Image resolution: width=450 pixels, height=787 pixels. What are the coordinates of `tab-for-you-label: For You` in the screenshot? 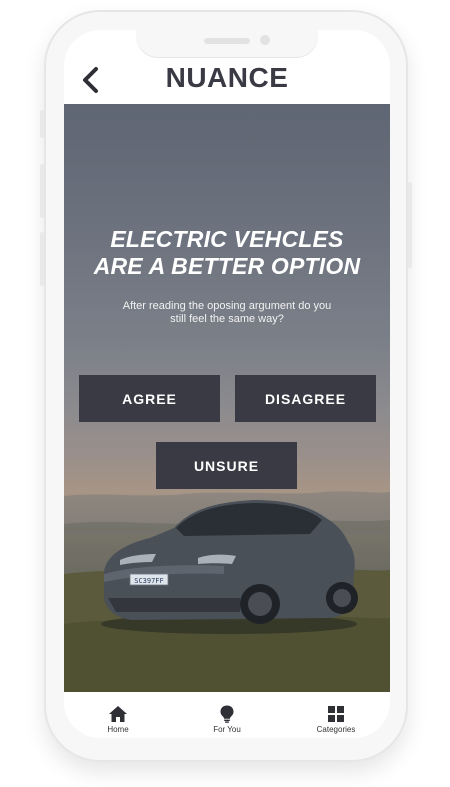 It's located at (227, 729).